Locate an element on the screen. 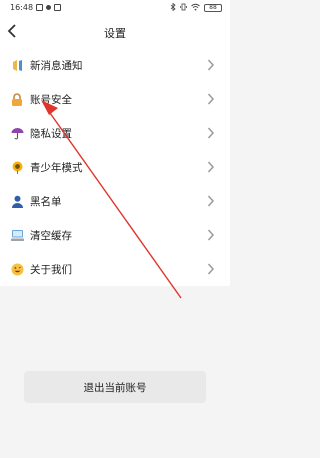 This screenshot has width=320, height=458. menu-item-label: 黑名单 is located at coordinates (46, 201).